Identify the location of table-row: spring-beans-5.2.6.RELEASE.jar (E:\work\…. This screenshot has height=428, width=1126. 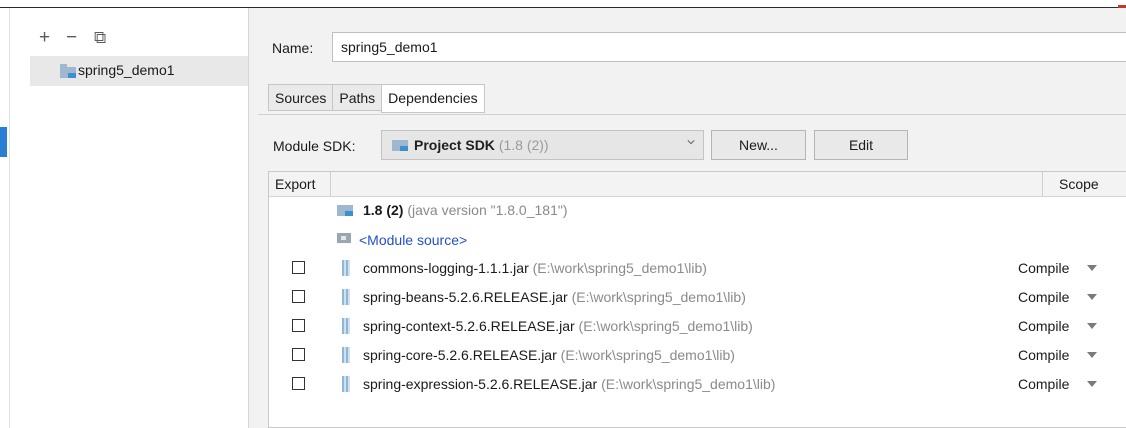
(689, 298).